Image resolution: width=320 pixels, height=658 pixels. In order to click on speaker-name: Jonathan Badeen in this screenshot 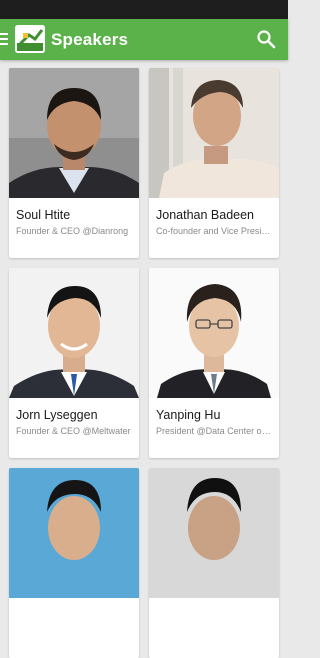, I will do `click(205, 215)`.